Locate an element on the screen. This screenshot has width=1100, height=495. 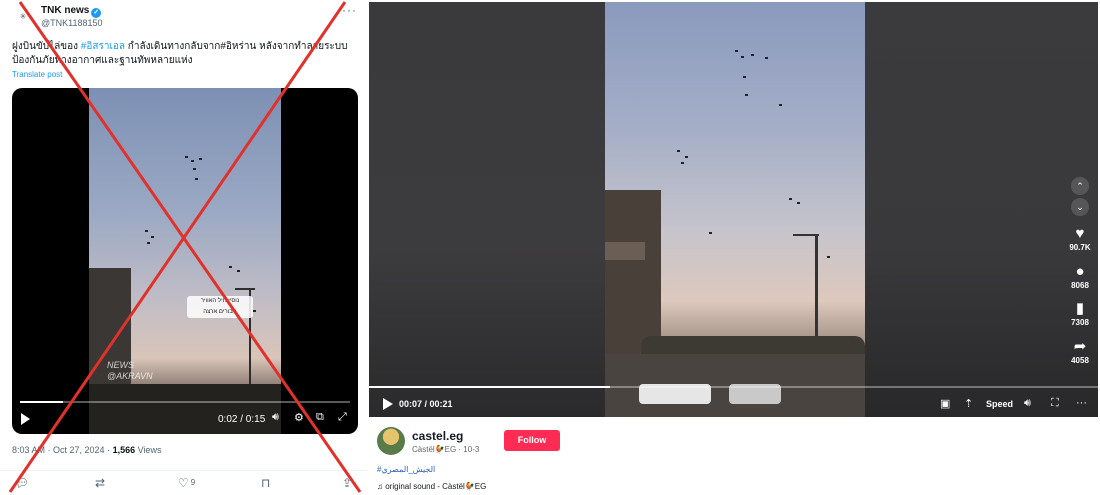
hashtag-iran: #อิหร่าน is located at coordinates (238, 46).